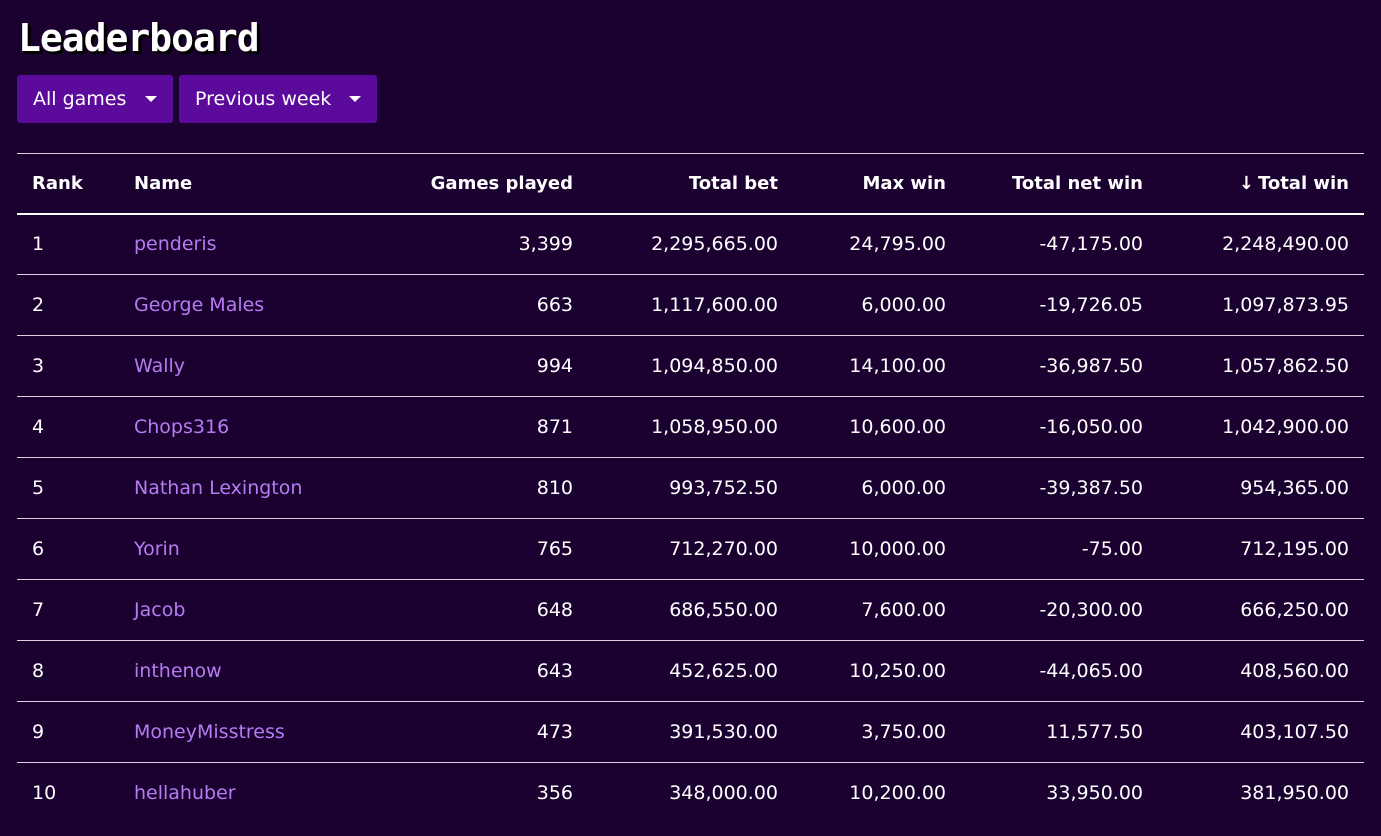 Image resolution: width=1381 pixels, height=836 pixels. I want to click on column-header-total-net-win: Total net win, so click(1059, 184).